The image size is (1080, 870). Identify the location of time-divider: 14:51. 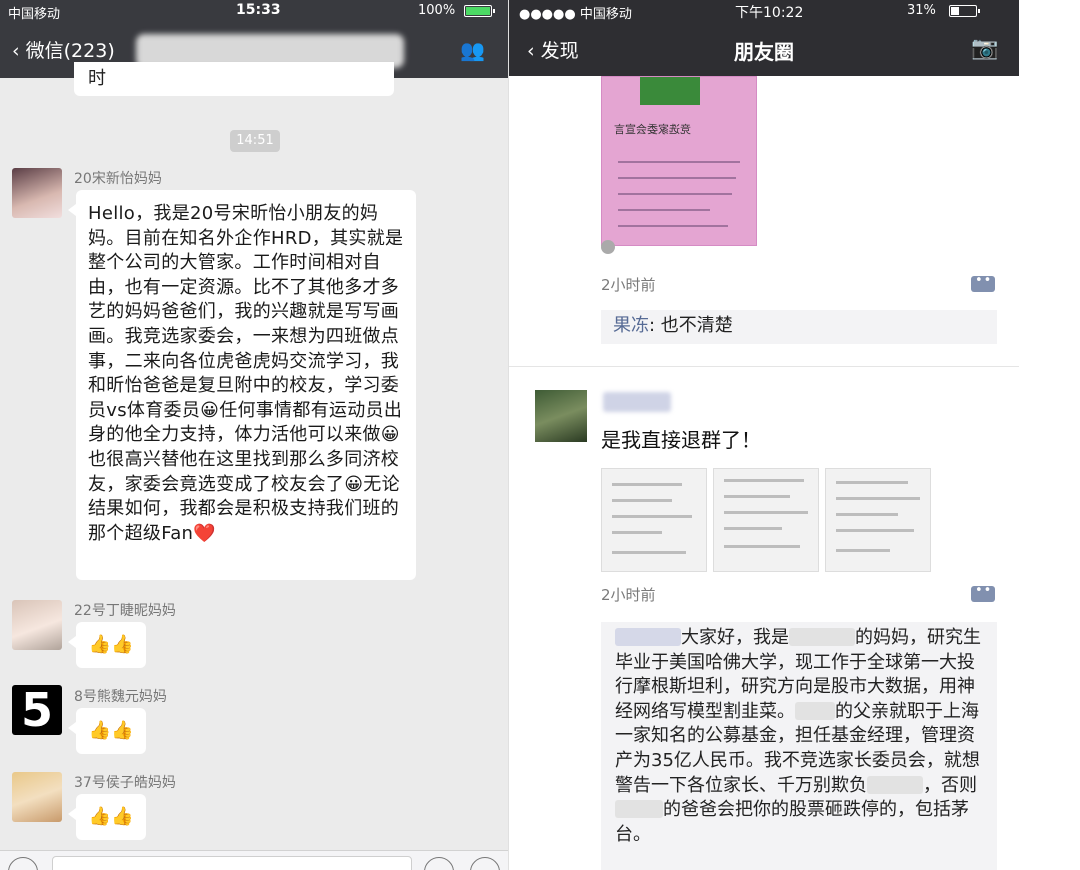
(255, 141).